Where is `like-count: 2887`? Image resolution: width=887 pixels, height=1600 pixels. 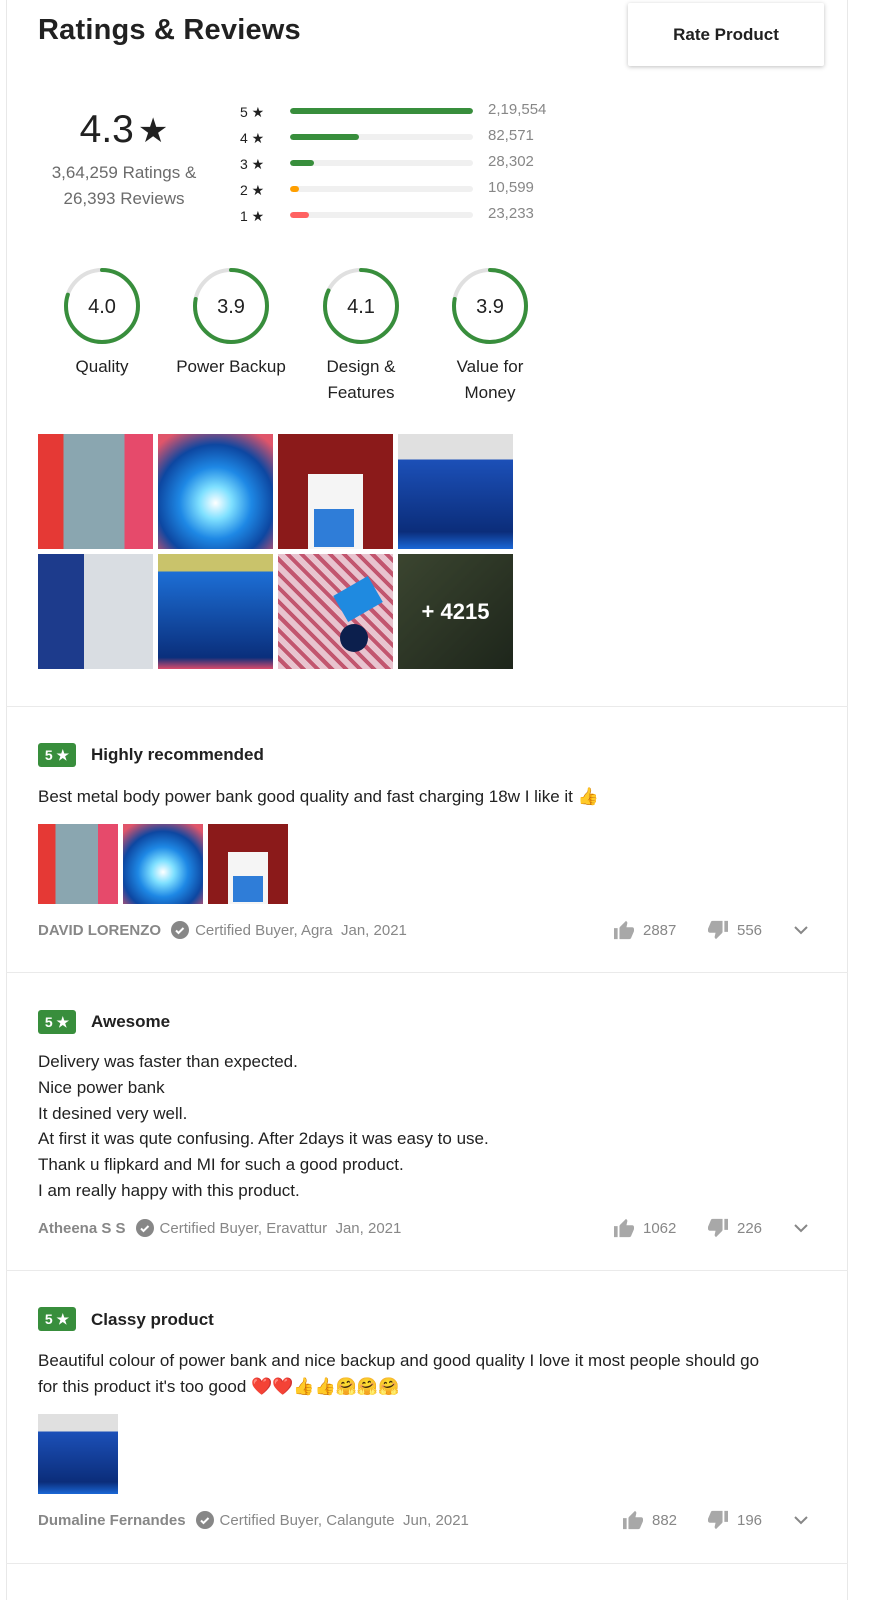
like-count: 2887 is located at coordinates (660, 930).